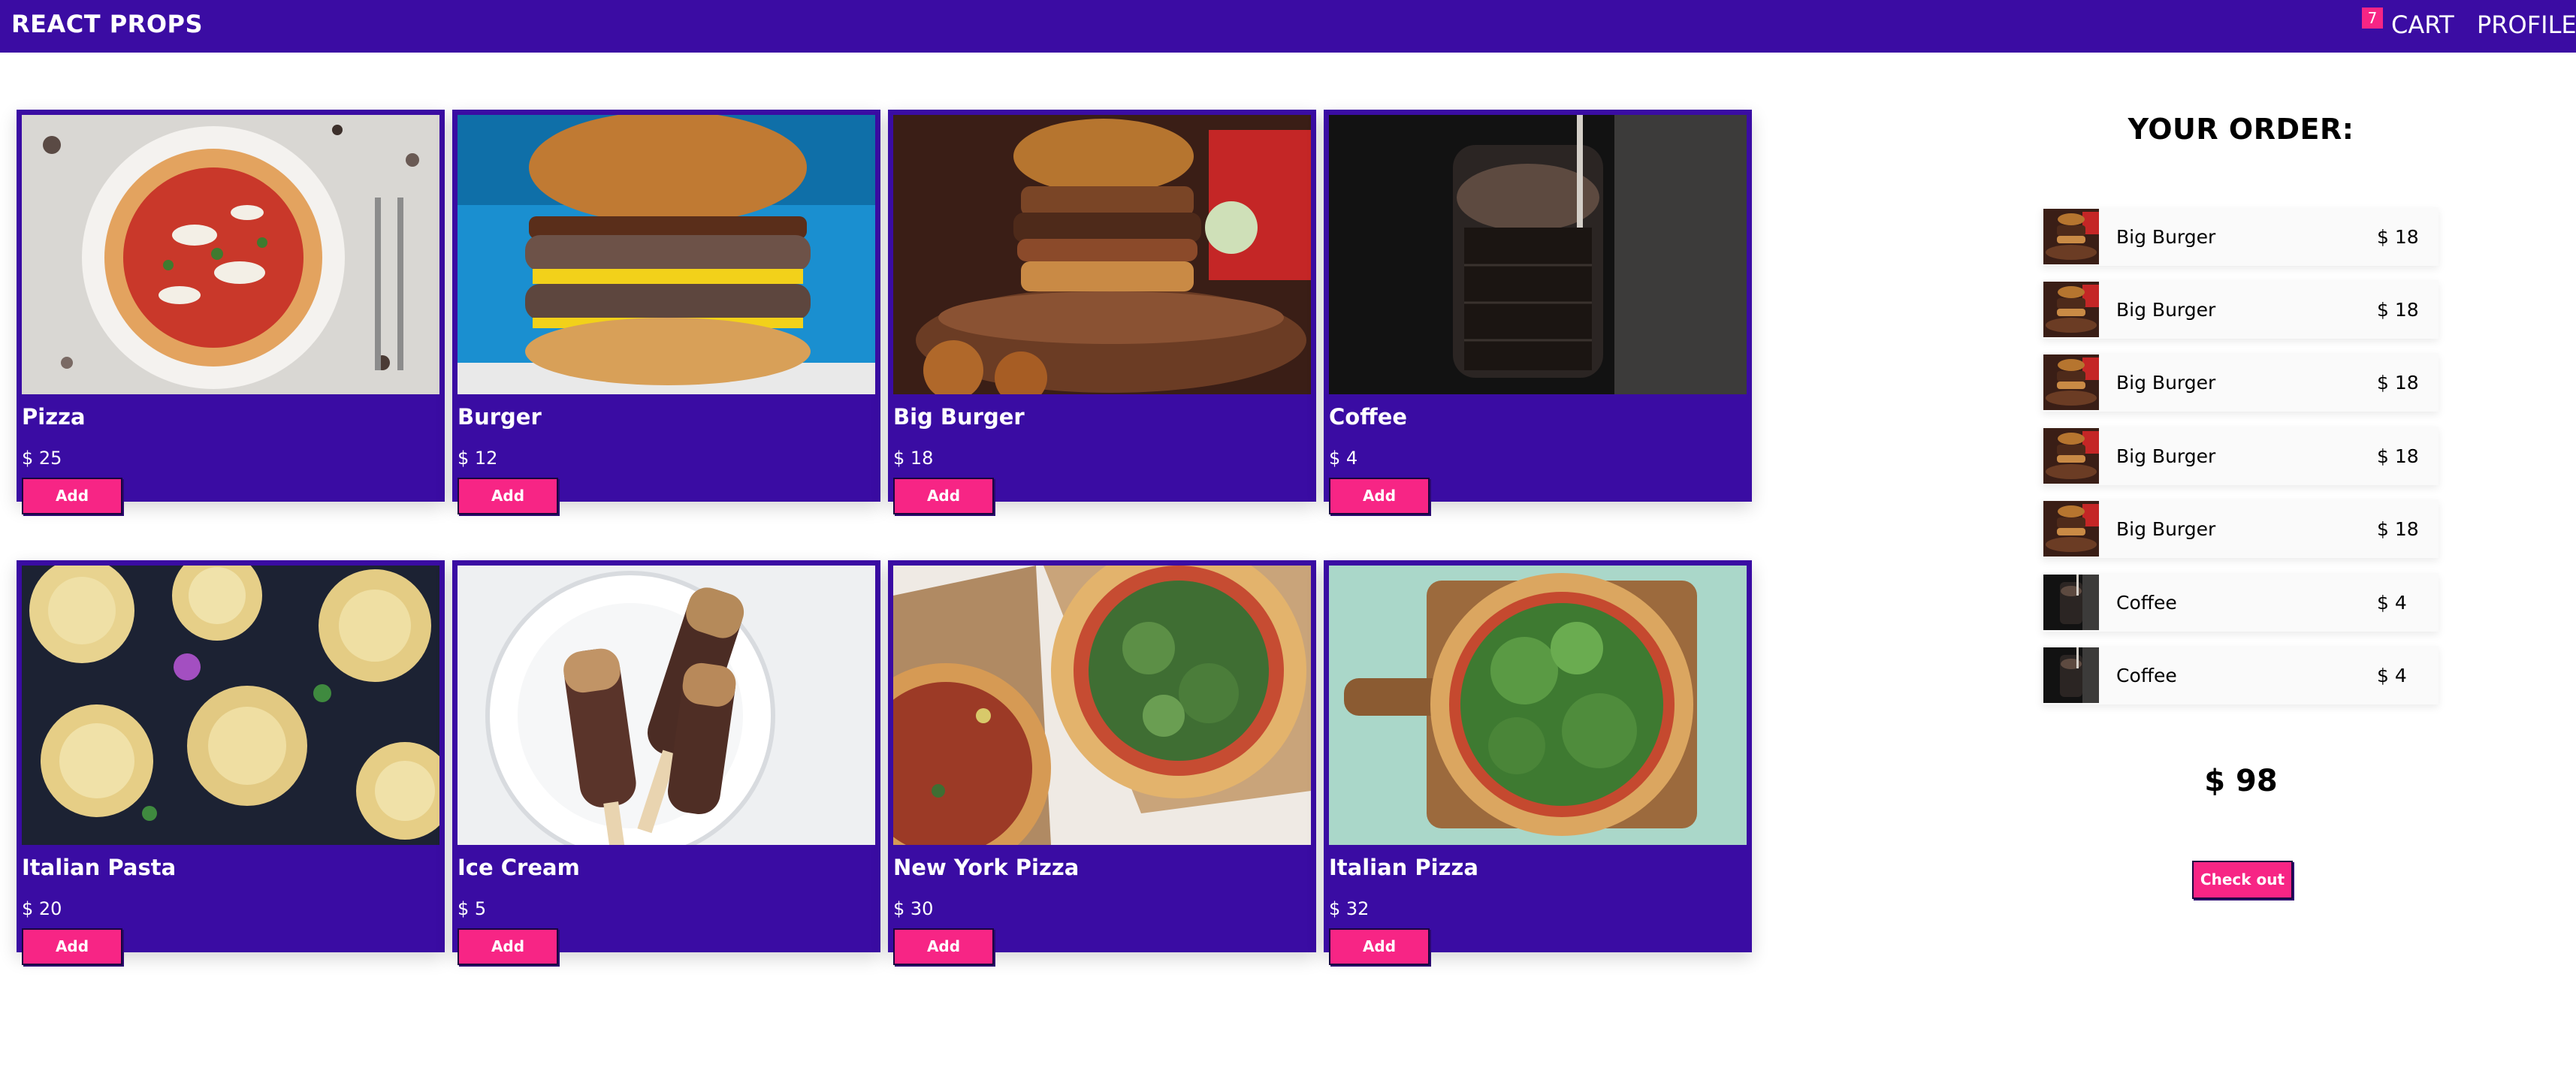 The image size is (2576, 1086). I want to click on product-name: Coffee, so click(1368, 417).